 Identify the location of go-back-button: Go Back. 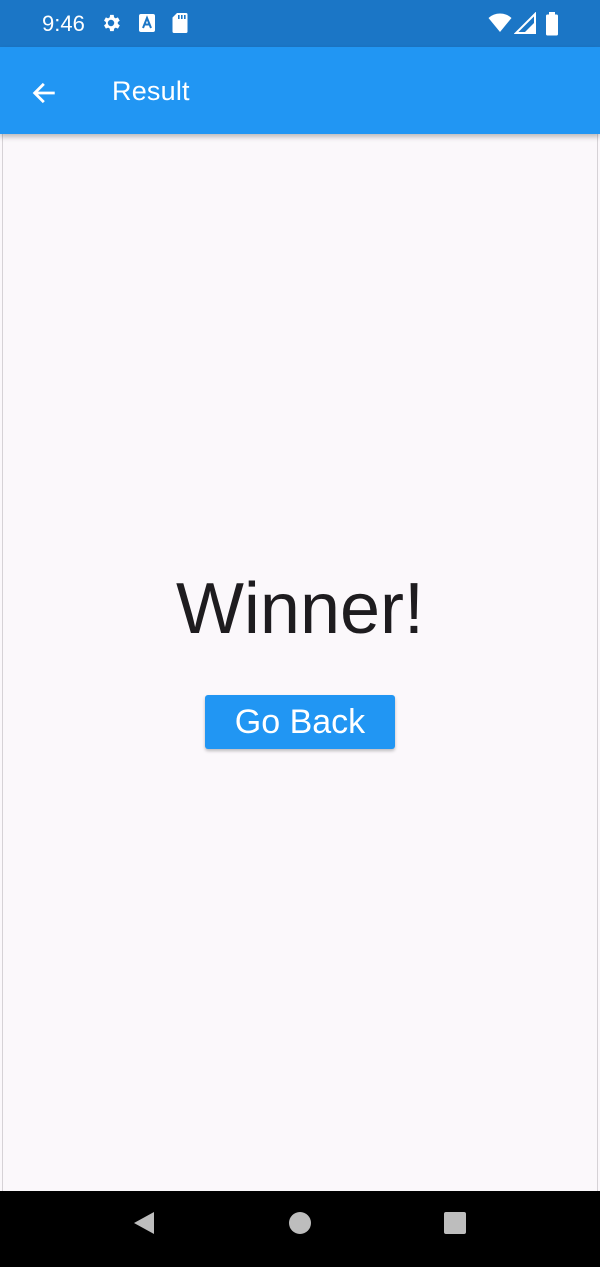
(300, 722).